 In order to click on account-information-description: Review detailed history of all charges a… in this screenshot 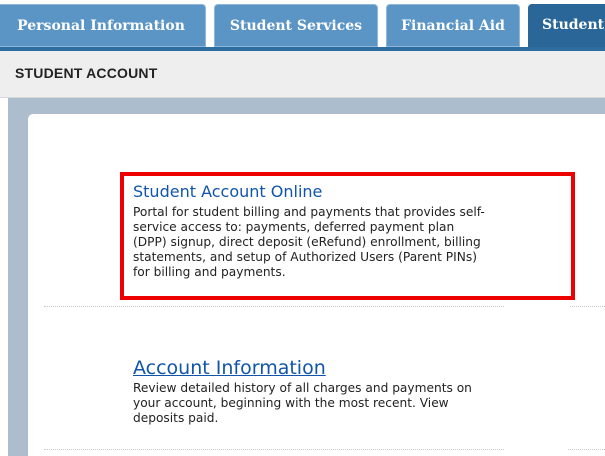, I will do `click(302, 403)`.